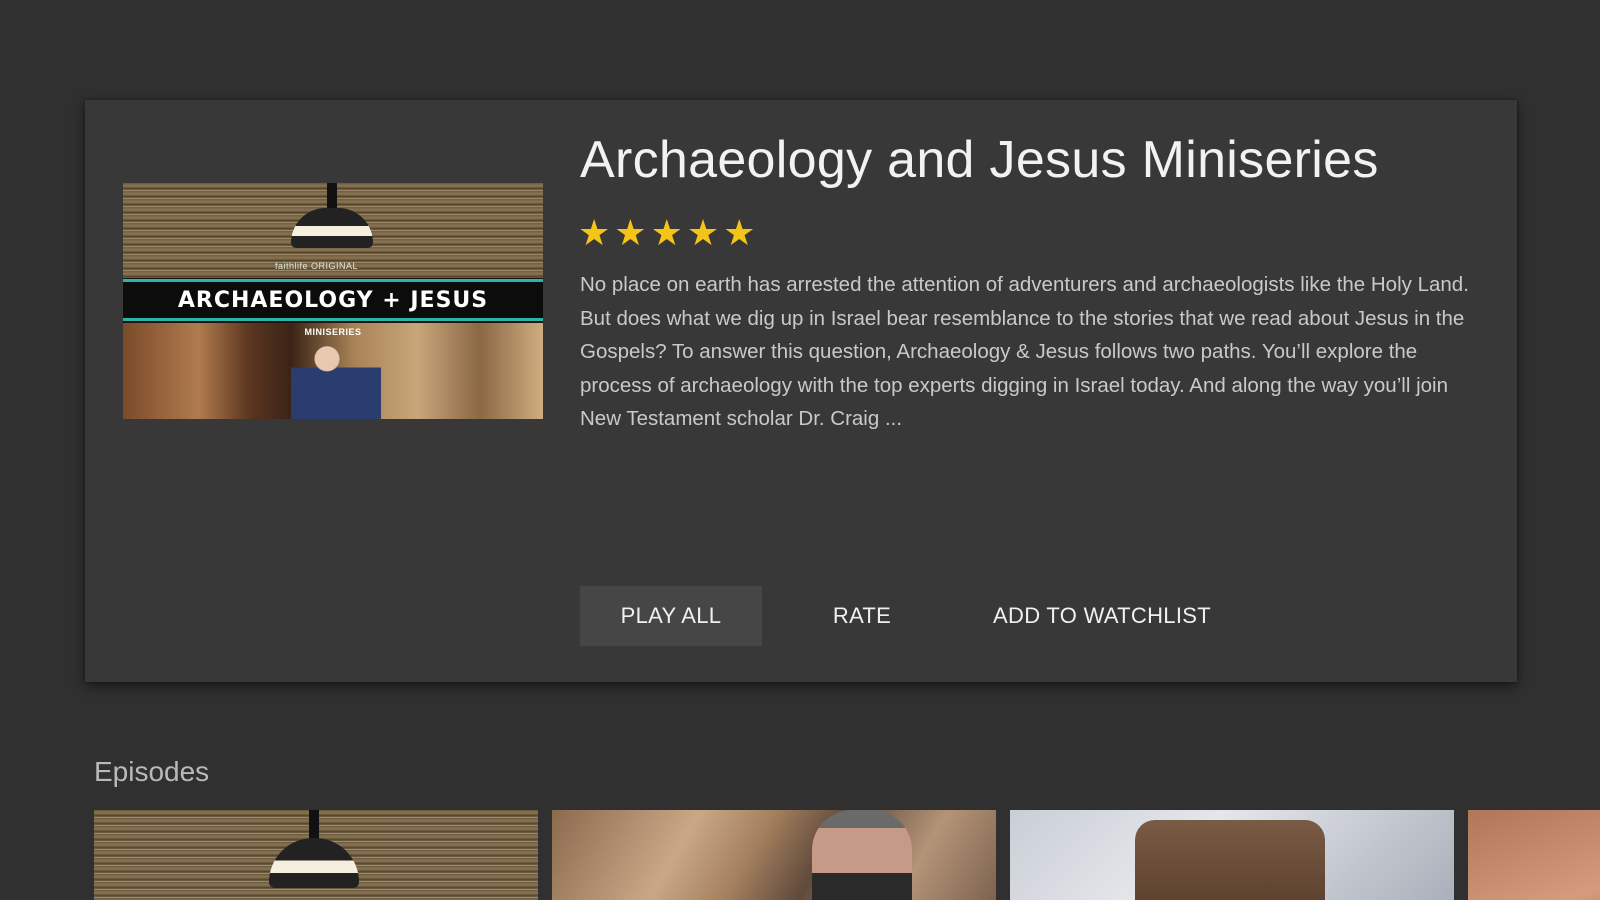  What do you see at coordinates (333, 332) in the screenshot?
I see `poster-subtitle: MINISERIES` at bounding box center [333, 332].